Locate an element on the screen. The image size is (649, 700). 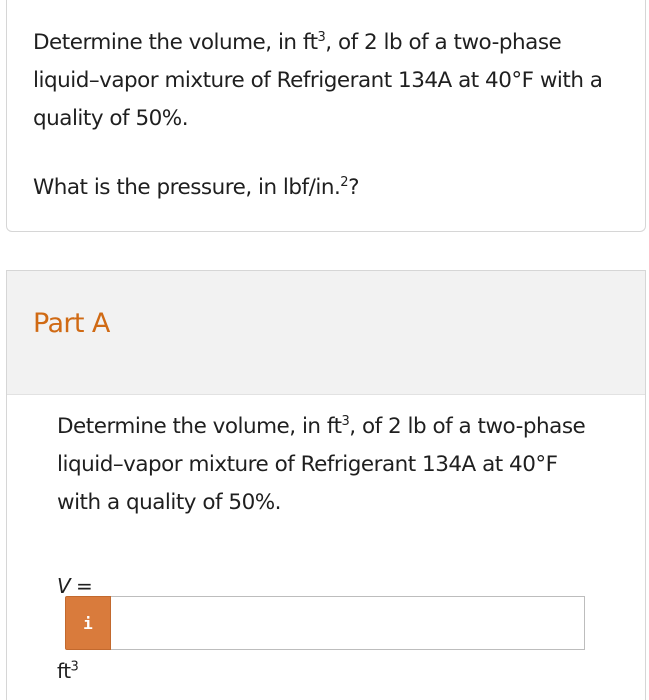
question-superscript: 2 is located at coordinates (344, 182).